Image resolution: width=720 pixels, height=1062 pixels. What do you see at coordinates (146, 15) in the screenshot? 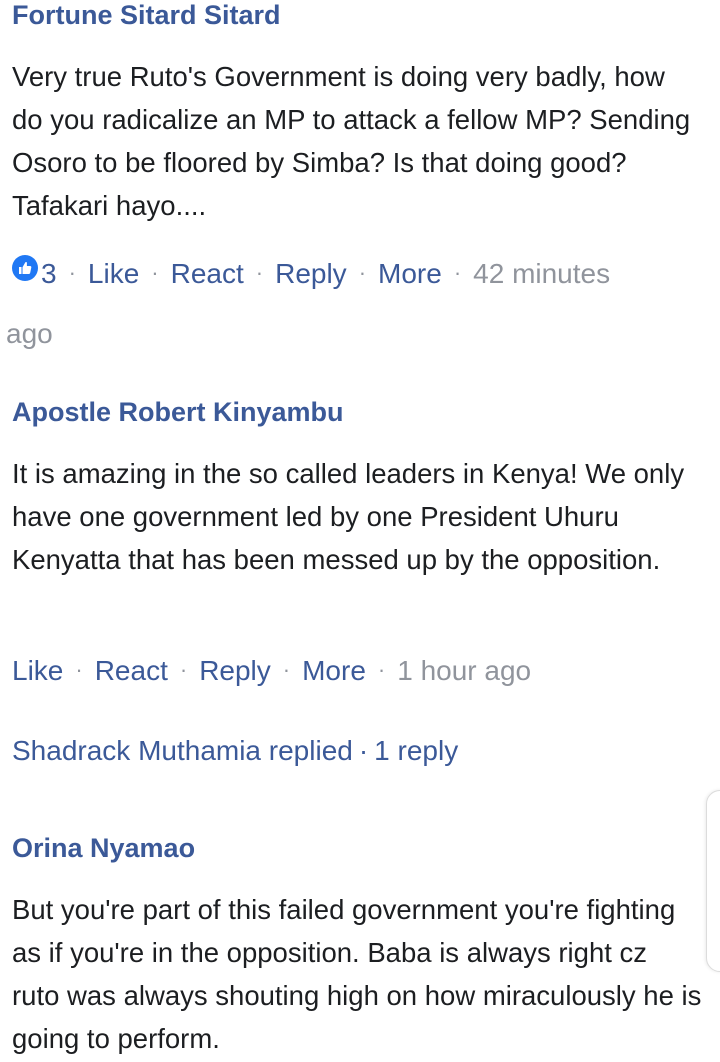
I see `comment-author: Fortune Sitard Sitard` at bounding box center [146, 15].